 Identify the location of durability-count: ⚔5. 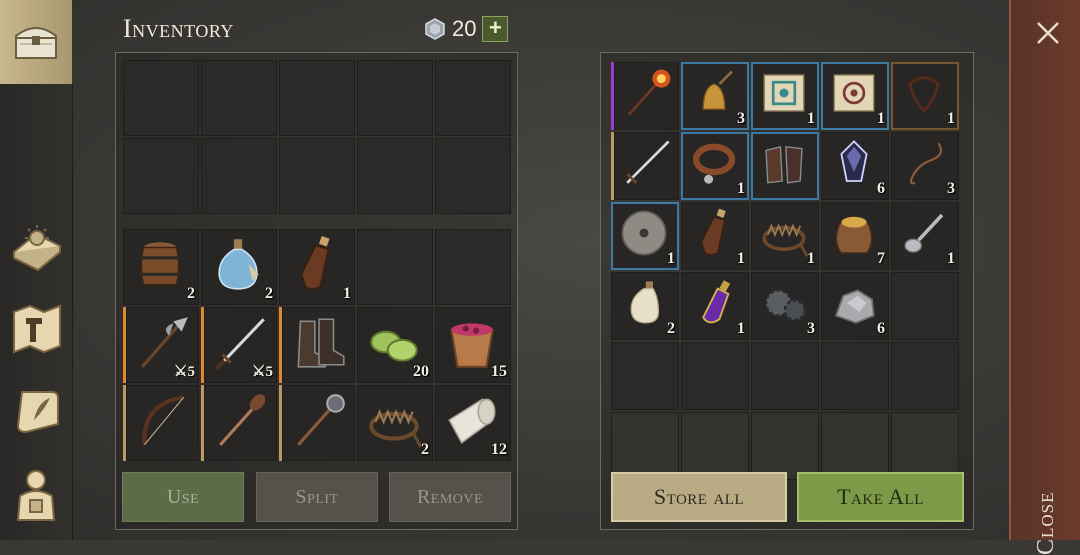
(184, 372).